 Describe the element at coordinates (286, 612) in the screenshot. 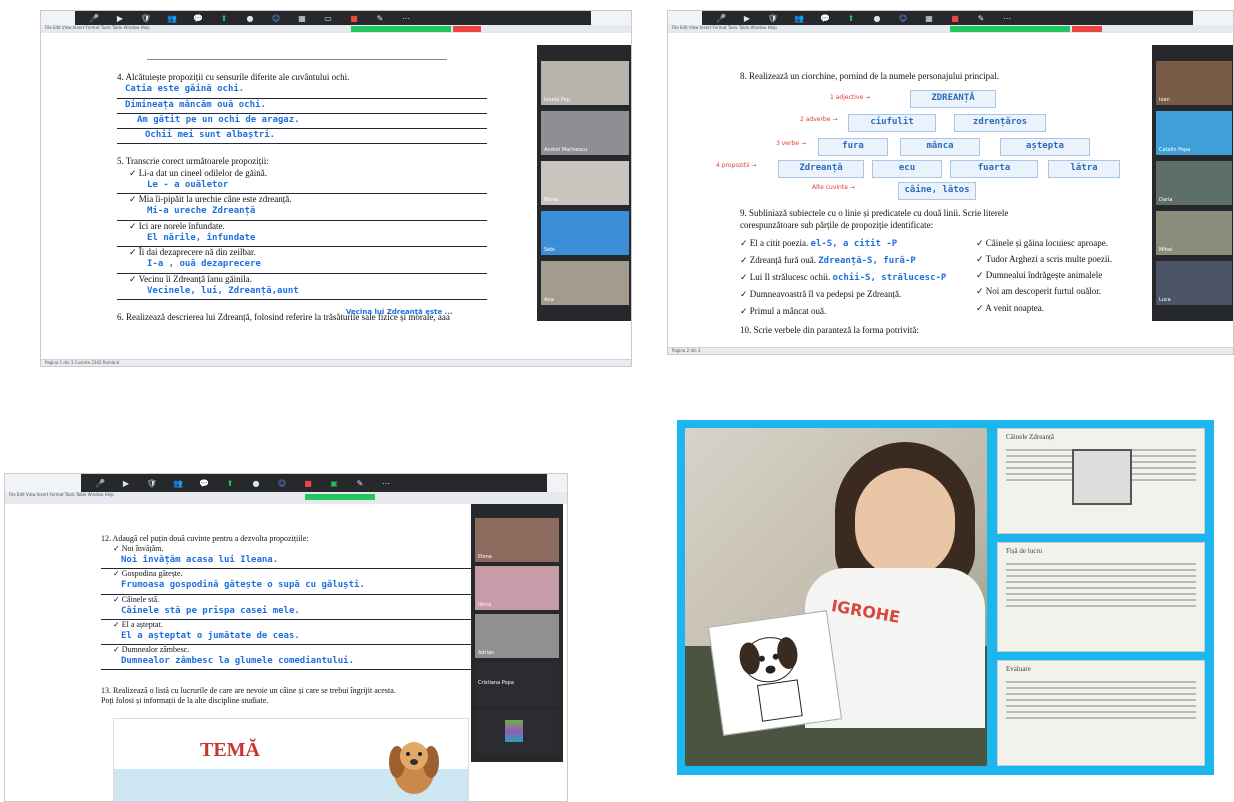

I see `answer-line: Câinele stă pe prispa casei mele.` at that location.